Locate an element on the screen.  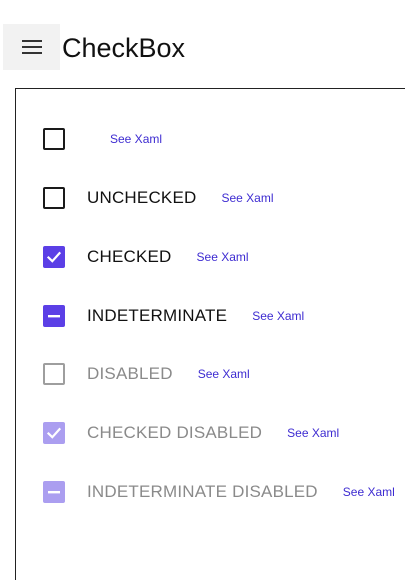
page-title: CheckBox is located at coordinates (124, 48).